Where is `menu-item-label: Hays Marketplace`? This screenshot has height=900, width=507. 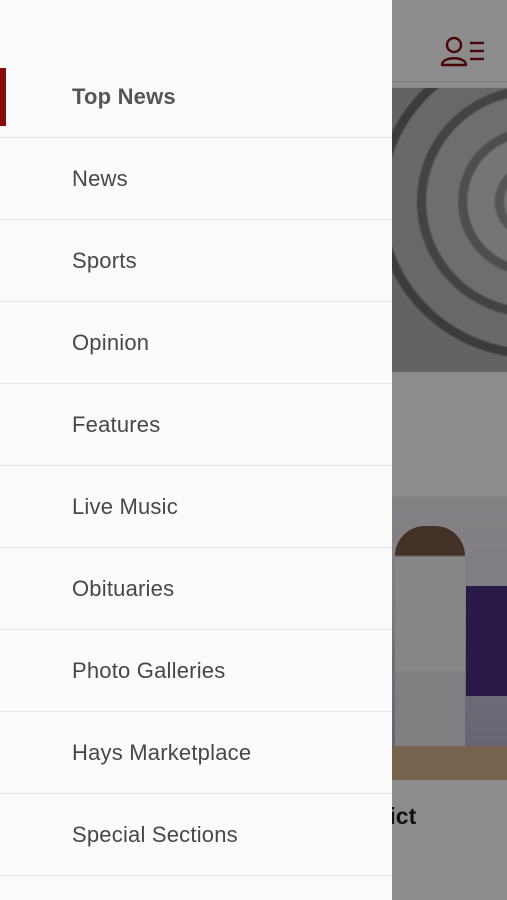 menu-item-label: Hays Marketplace is located at coordinates (162, 752).